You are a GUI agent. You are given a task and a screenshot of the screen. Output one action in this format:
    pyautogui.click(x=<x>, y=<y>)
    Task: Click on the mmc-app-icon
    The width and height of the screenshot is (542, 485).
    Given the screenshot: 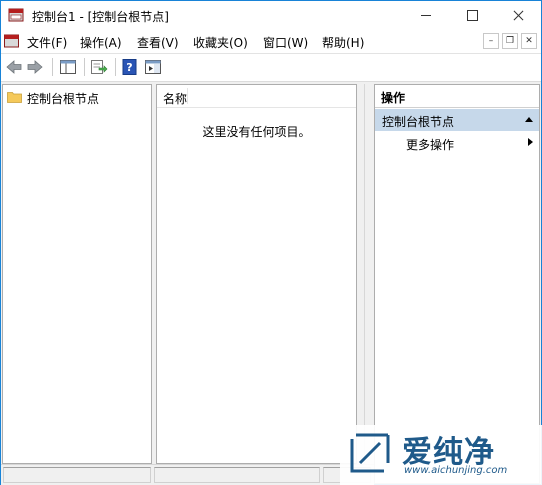 What is the action you would take?
    pyautogui.click(x=16, y=15)
    